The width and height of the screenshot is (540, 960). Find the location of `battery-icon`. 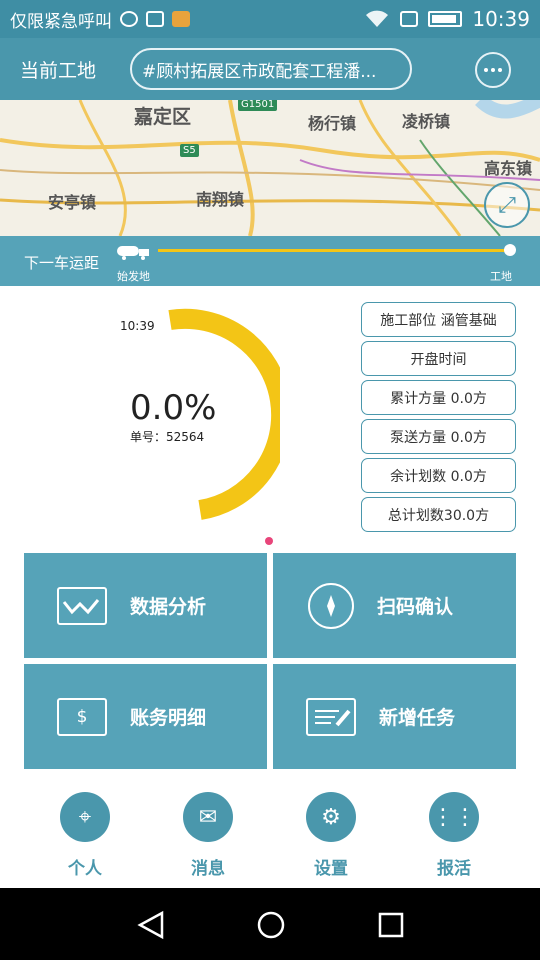

battery-icon is located at coordinates (445, 19).